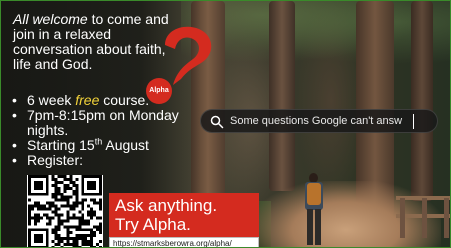 The image size is (451, 248). I want to click on item2-text: 7pm-8:15pm on Monday nights., so click(103, 122).